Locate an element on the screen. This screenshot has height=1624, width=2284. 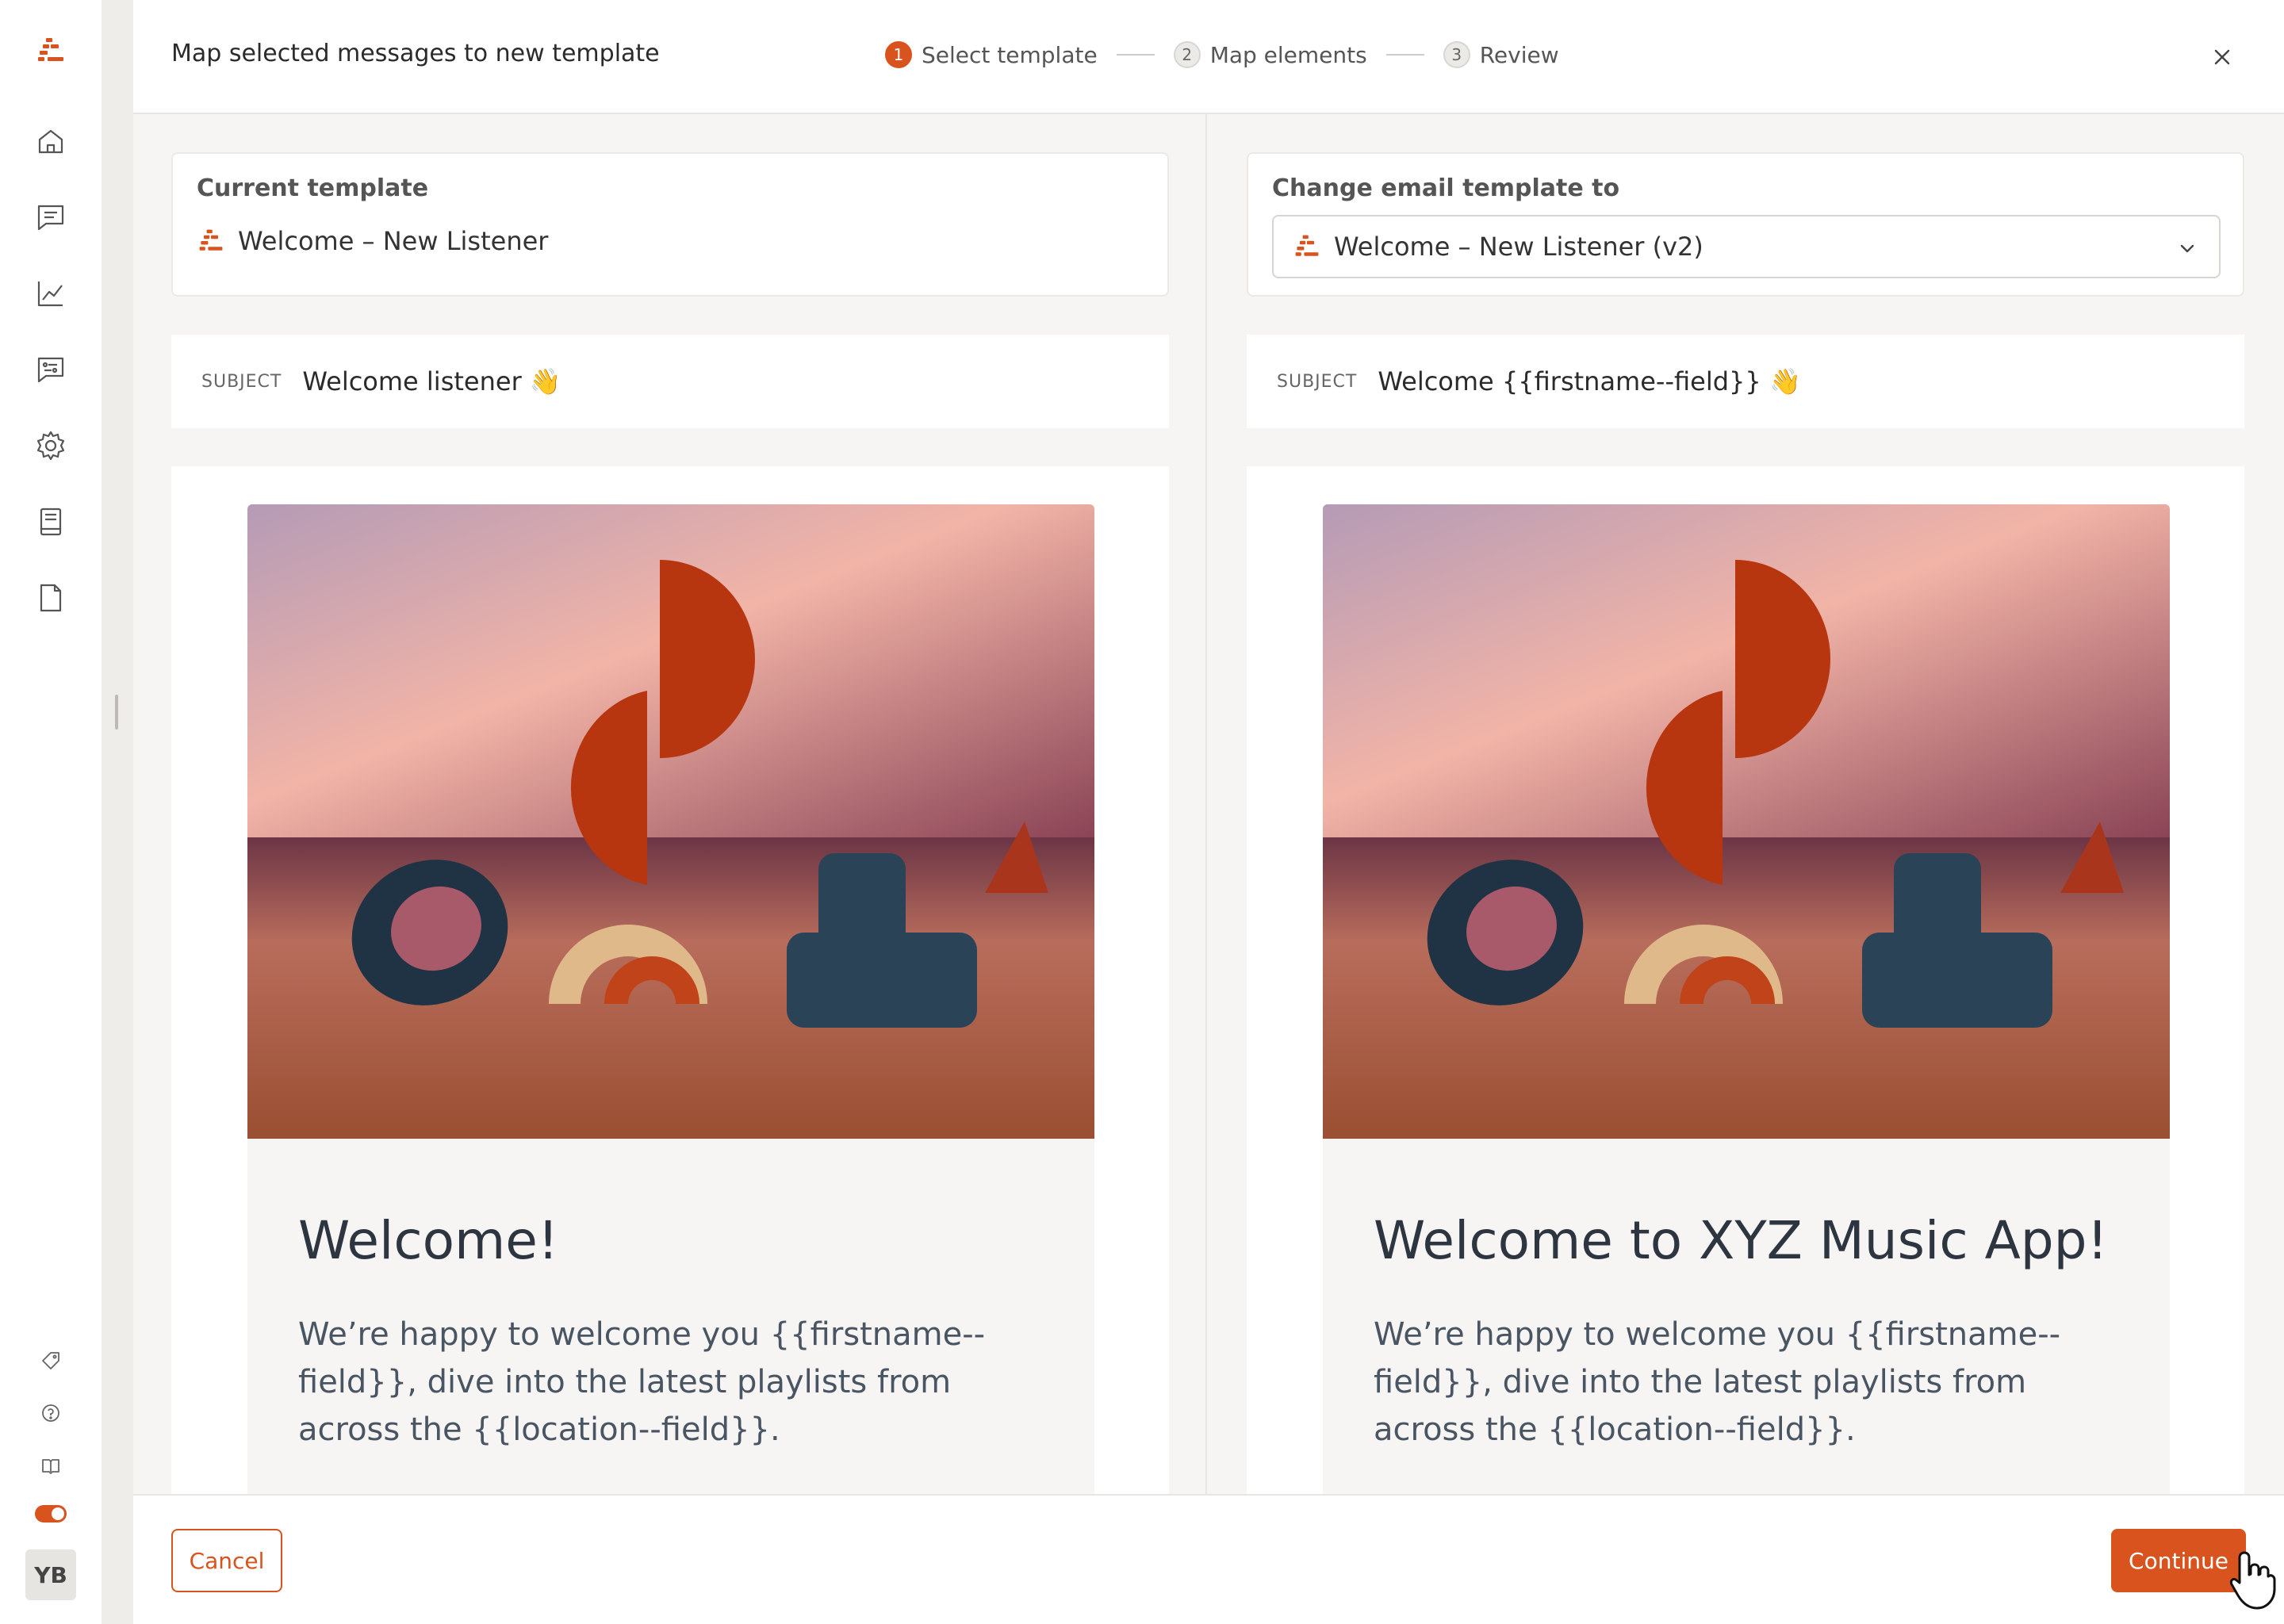
selected-template-name: Welcome – New Listener (v2) is located at coordinates (1518, 247).